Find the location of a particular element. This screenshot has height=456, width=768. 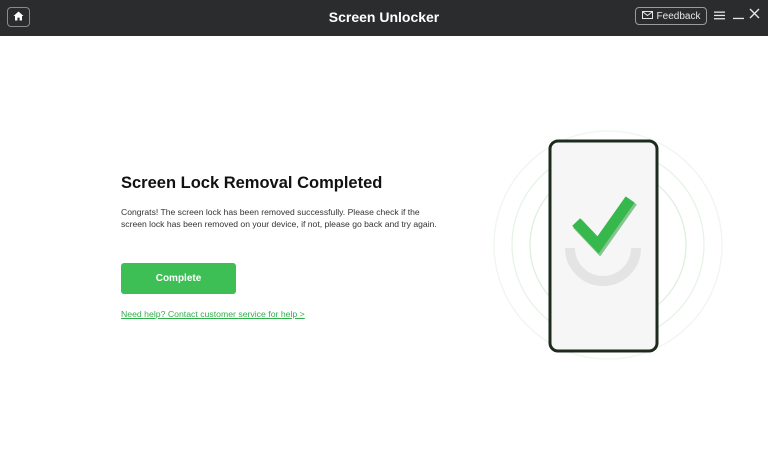

menu-button is located at coordinates (719, 16).